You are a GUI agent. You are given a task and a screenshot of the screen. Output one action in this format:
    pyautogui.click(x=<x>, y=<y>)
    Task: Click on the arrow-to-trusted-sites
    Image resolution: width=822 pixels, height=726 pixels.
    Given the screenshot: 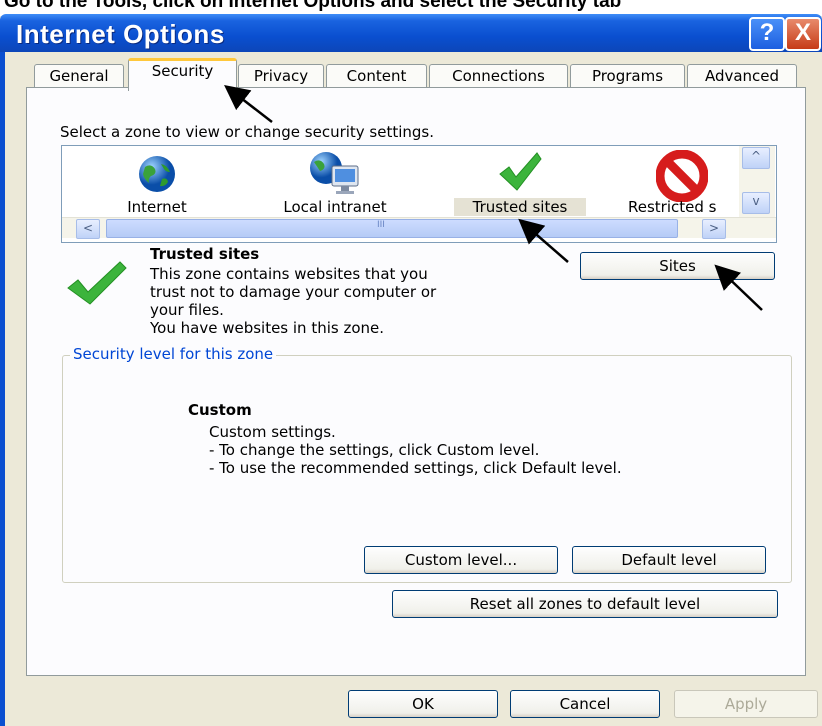 What is the action you would take?
    pyautogui.click(x=543, y=240)
    